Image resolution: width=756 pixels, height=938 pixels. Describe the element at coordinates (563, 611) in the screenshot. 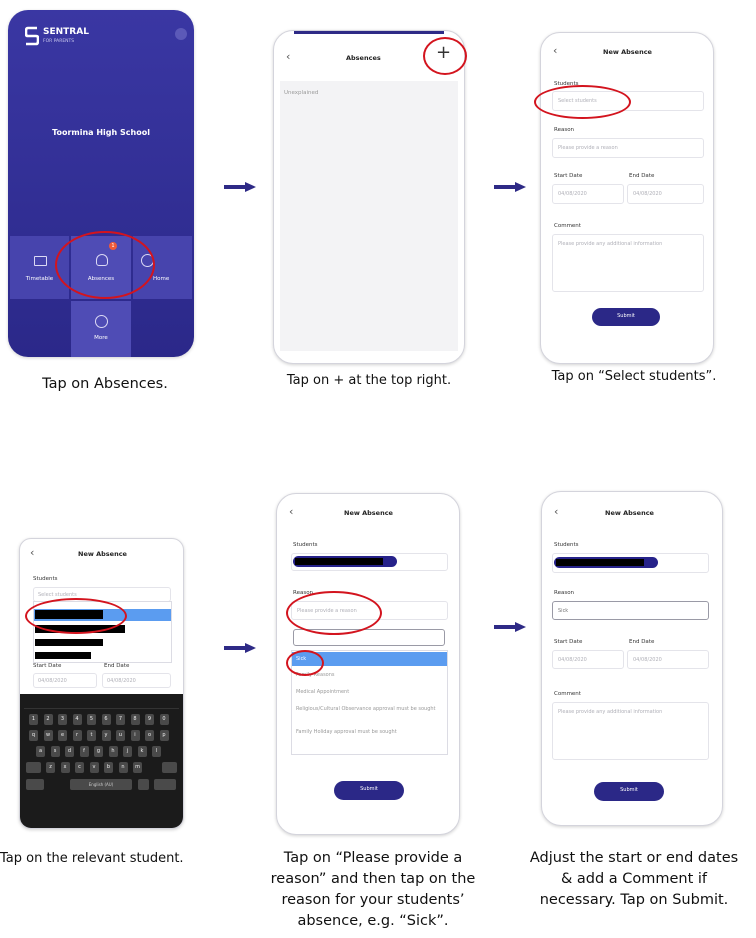

I see `reason-value: Sick` at that location.